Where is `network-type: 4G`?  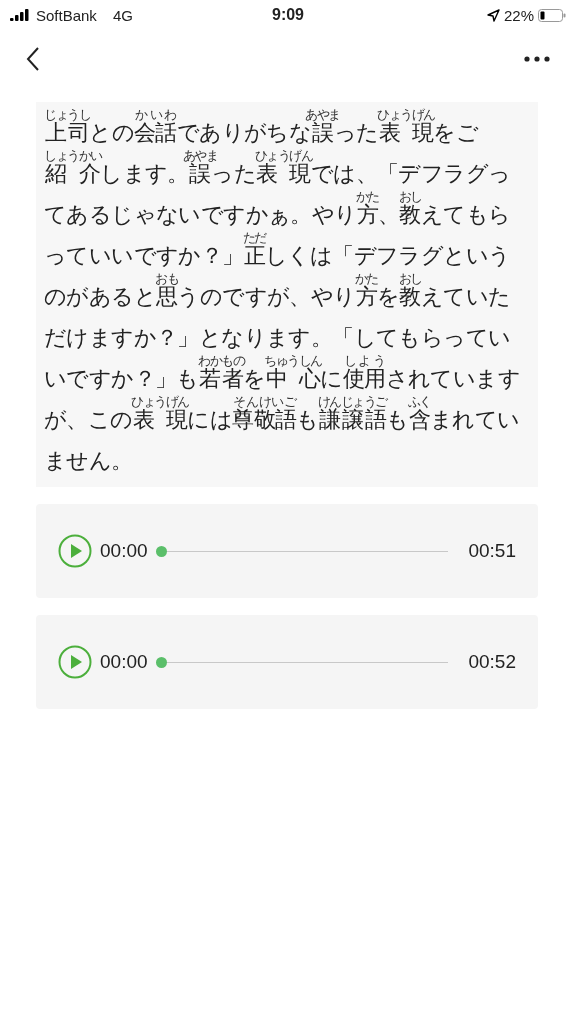
network-type: 4G is located at coordinates (122, 15).